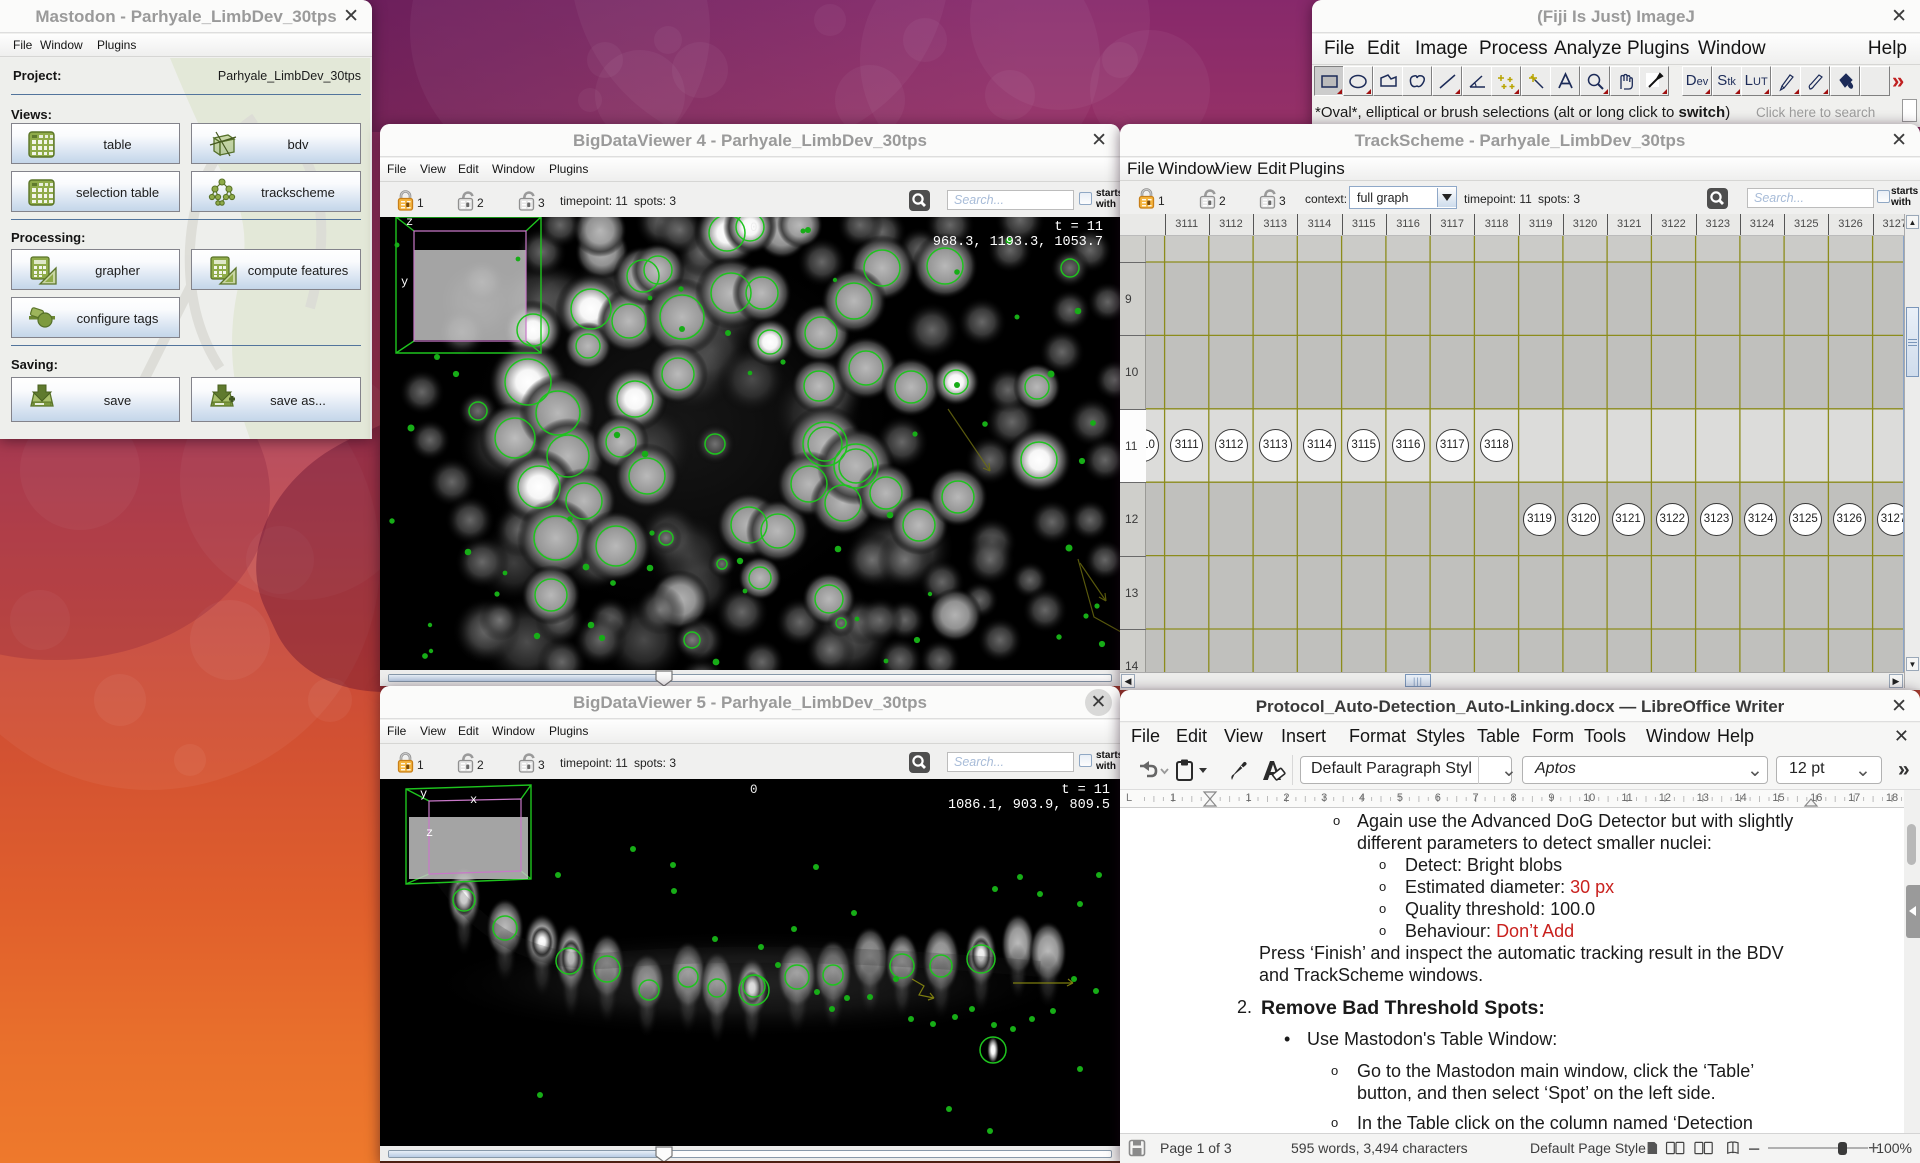 Image resolution: width=1920 pixels, height=1163 pixels. Describe the element at coordinates (1018, 242) in the screenshot. I see `svg-text: 968.3, 1193.3, 1053.7` at that location.